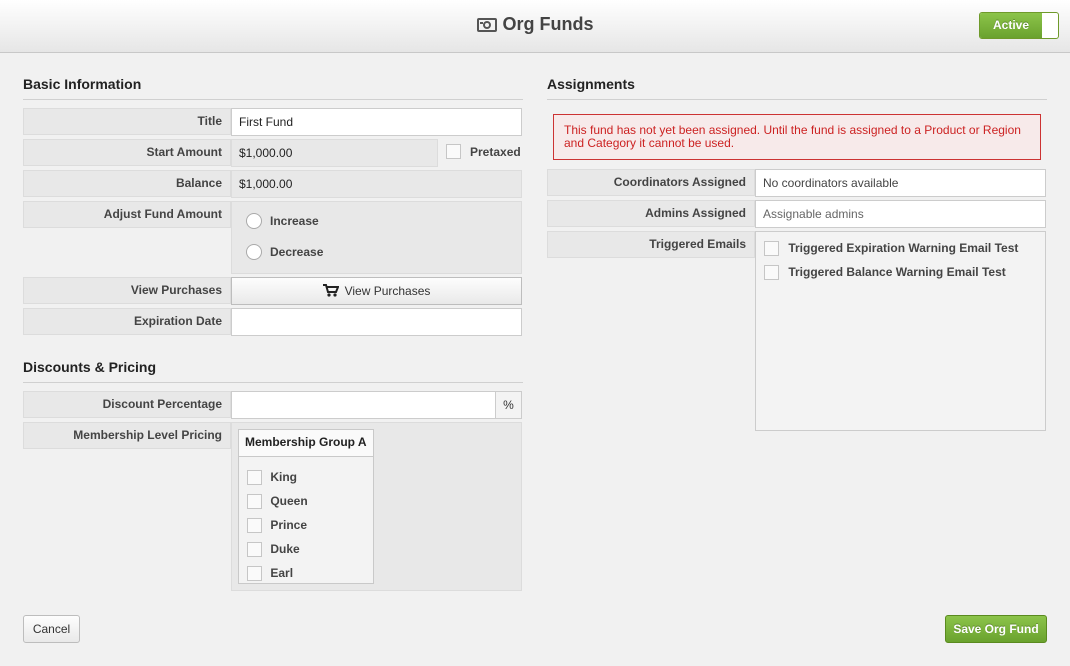  I want to click on money-icon, so click(486, 25).